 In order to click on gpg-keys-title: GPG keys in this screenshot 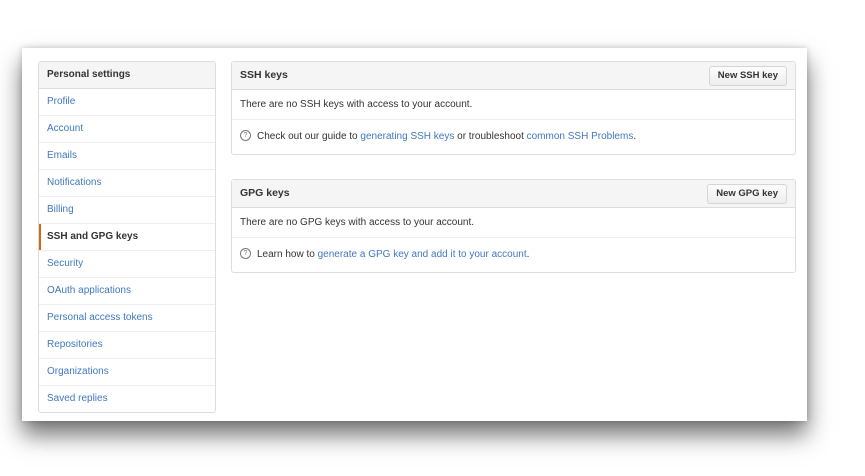, I will do `click(265, 193)`.